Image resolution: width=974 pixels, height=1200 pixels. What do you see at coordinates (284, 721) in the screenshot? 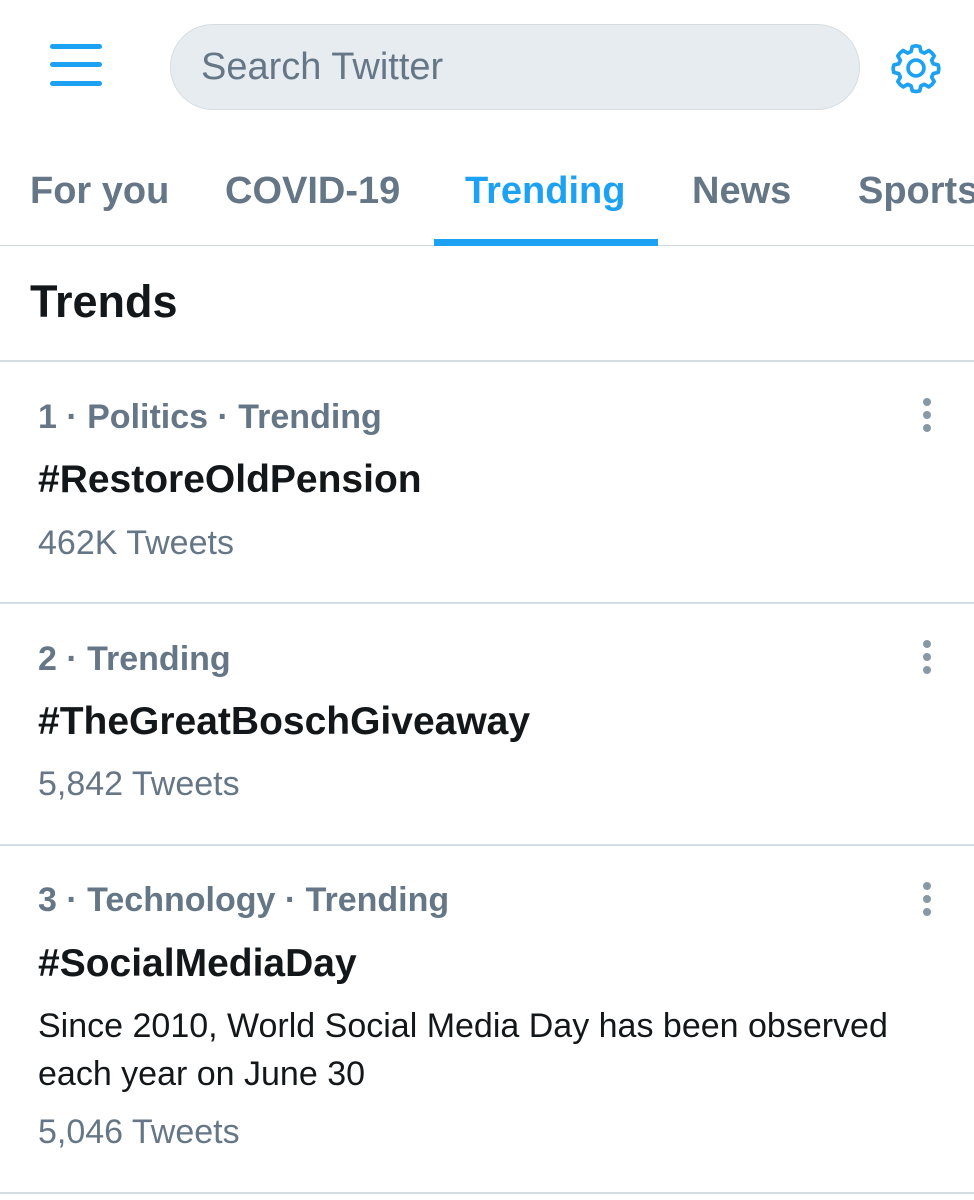
I see `trend-name: #TheGreatBoschGiveaway` at bounding box center [284, 721].